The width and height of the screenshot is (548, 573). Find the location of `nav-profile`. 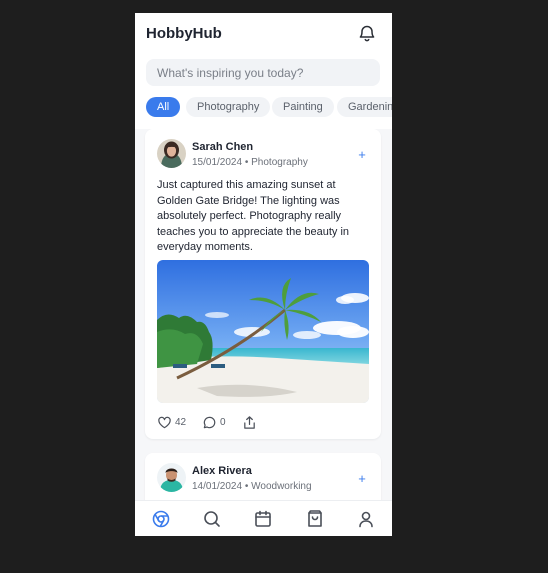

nav-profile is located at coordinates (366, 519).